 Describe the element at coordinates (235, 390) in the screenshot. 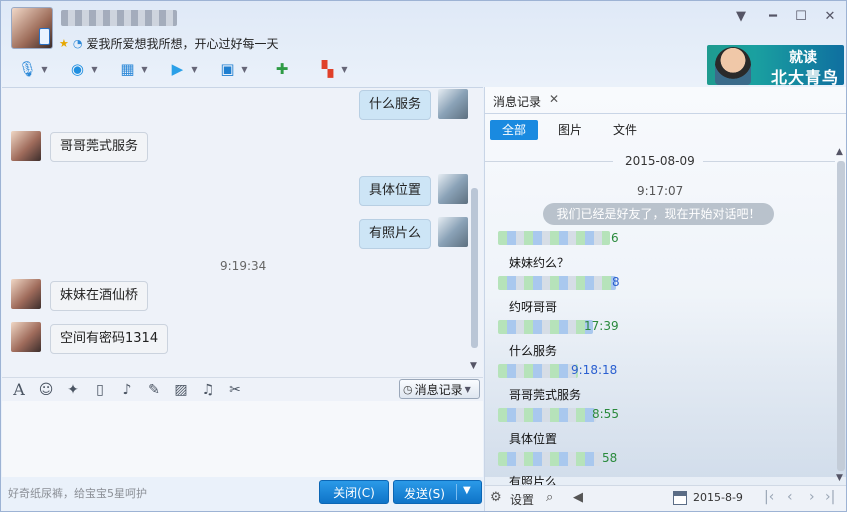

I see `screenshot-scissors-icon: ✂` at that location.